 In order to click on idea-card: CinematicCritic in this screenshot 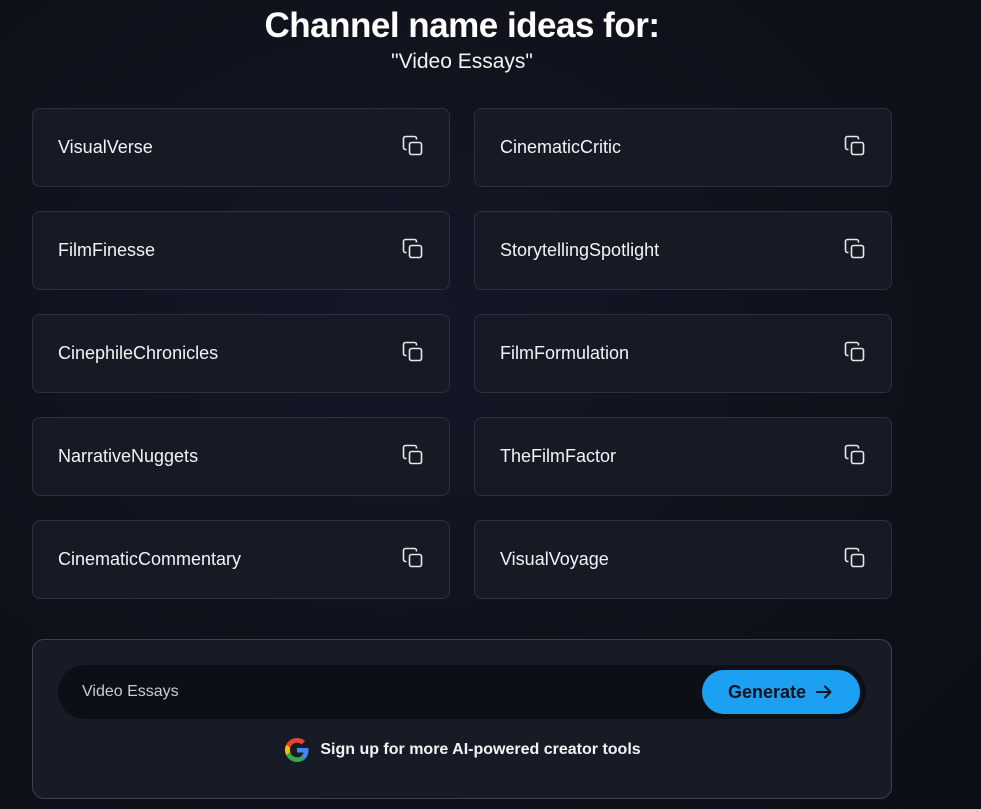, I will do `click(683, 147)`.